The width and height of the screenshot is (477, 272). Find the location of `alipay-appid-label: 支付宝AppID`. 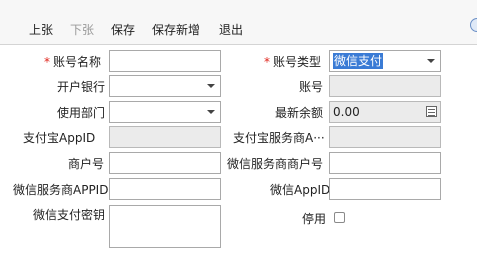

alipay-appid-label: 支付宝AppID is located at coordinates (59, 138).